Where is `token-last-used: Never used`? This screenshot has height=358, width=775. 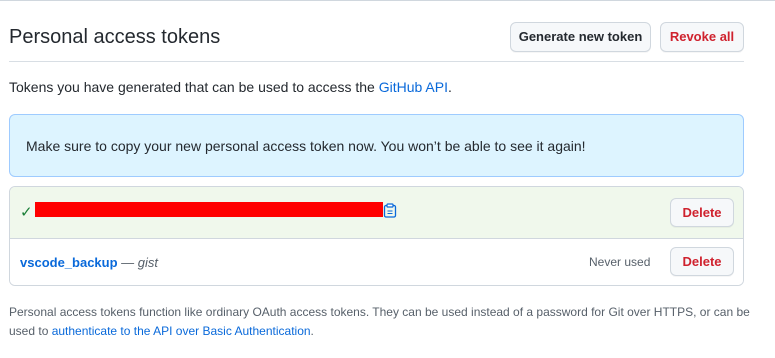 token-last-used: Never used is located at coordinates (620, 262).